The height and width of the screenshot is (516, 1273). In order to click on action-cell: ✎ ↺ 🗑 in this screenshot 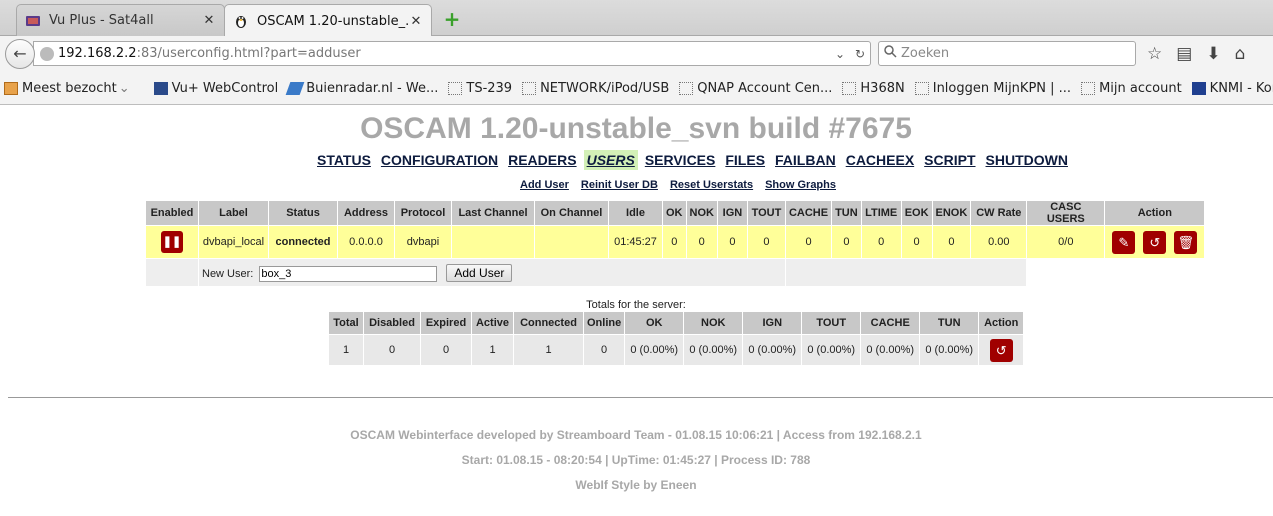, I will do `click(1155, 242)`.